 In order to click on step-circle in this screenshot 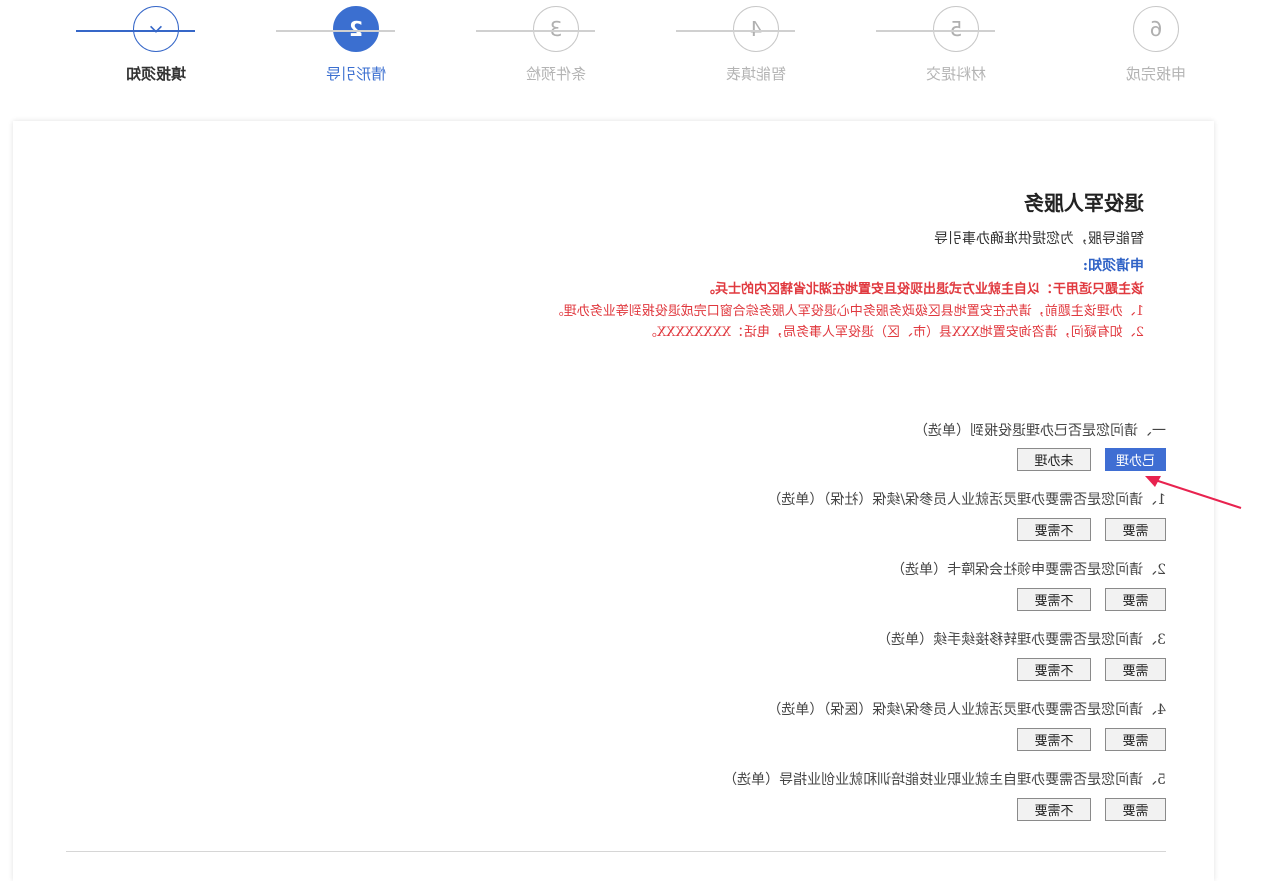, I will do `click(156, 29)`.